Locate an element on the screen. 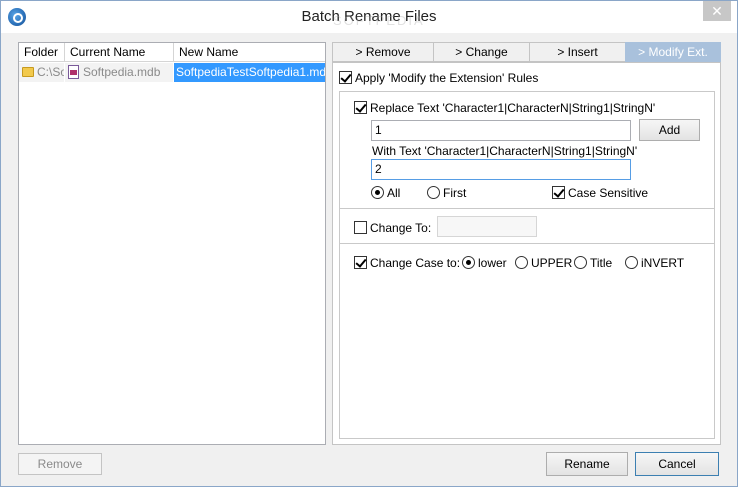  replace-text-checkbox is located at coordinates (360, 107).